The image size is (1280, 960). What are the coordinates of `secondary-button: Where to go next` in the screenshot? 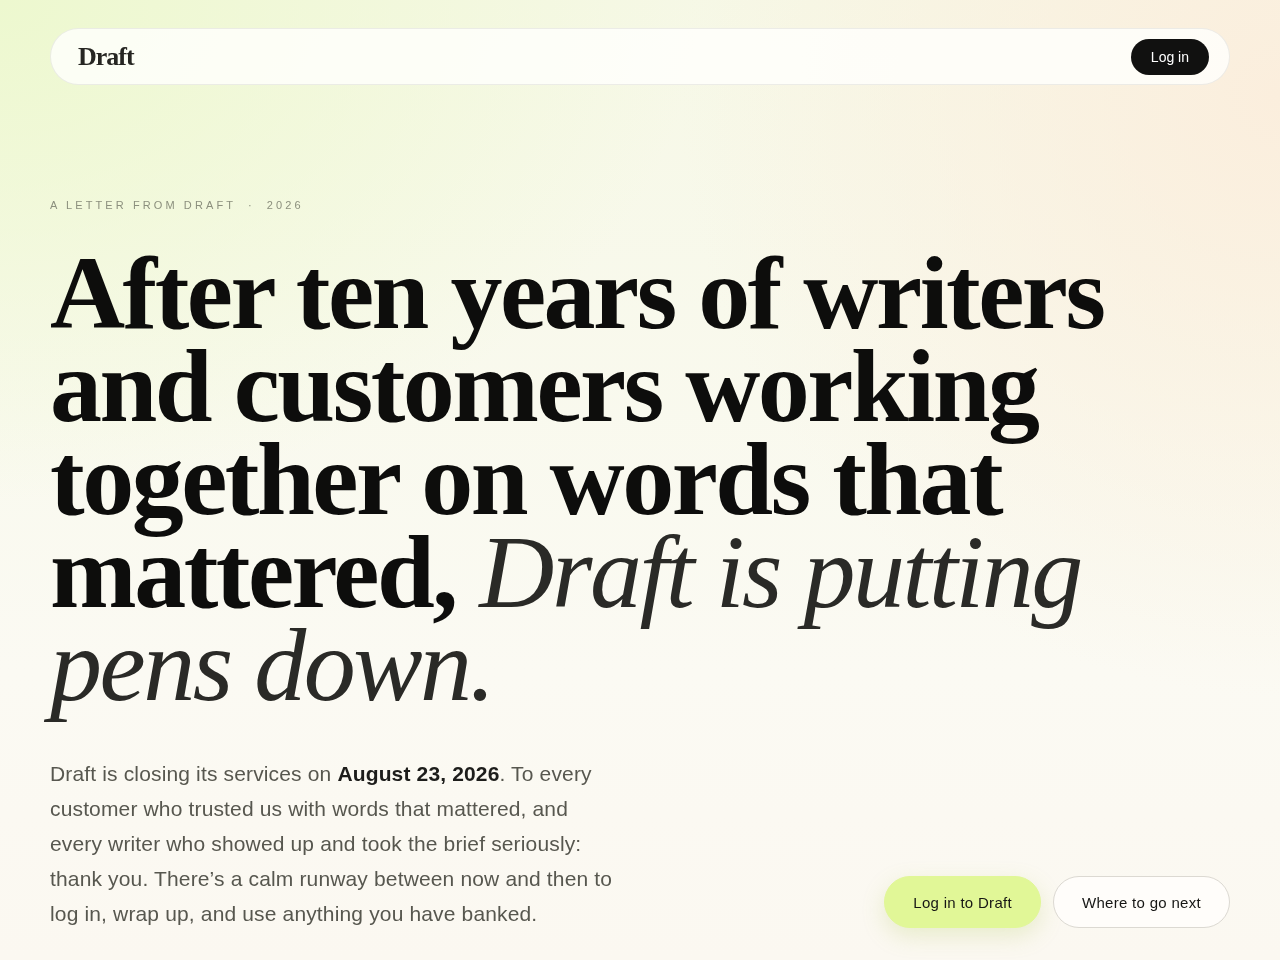 It's located at (1141, 902).